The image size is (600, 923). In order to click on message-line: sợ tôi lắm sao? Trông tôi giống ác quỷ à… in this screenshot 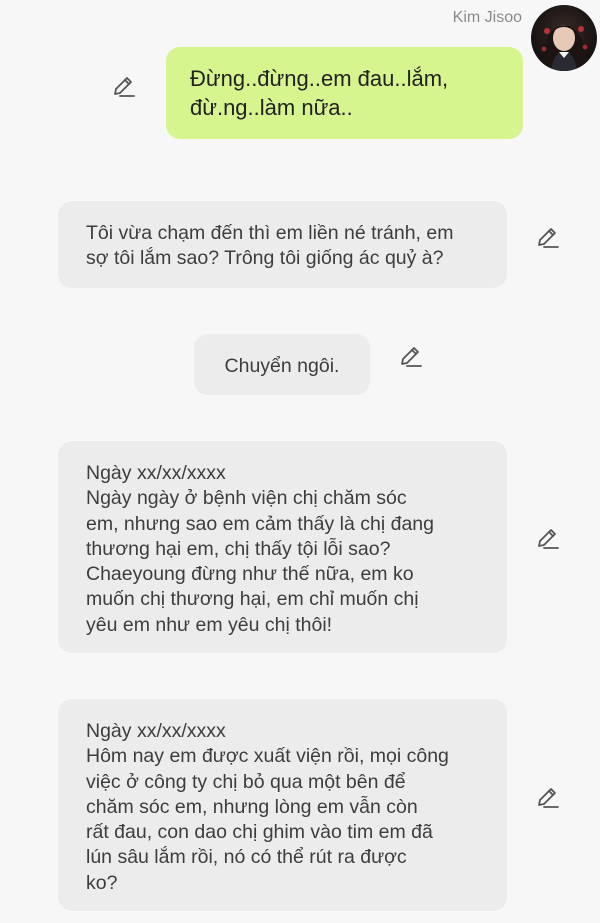, I will do `click(265, 258)`.